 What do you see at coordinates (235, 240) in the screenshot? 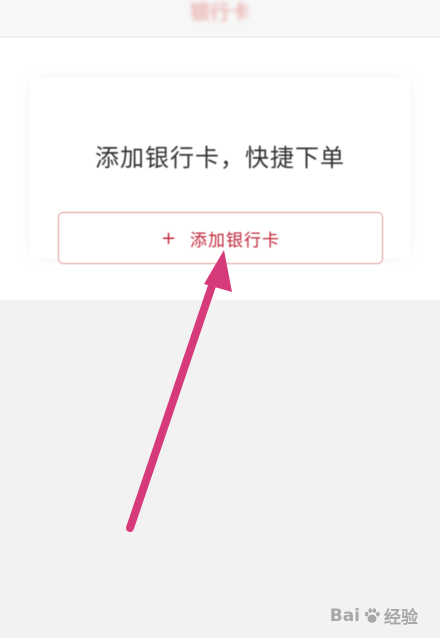
I see `add-bank-card-label: 添加银行卡` at bounding box center [235, 240].